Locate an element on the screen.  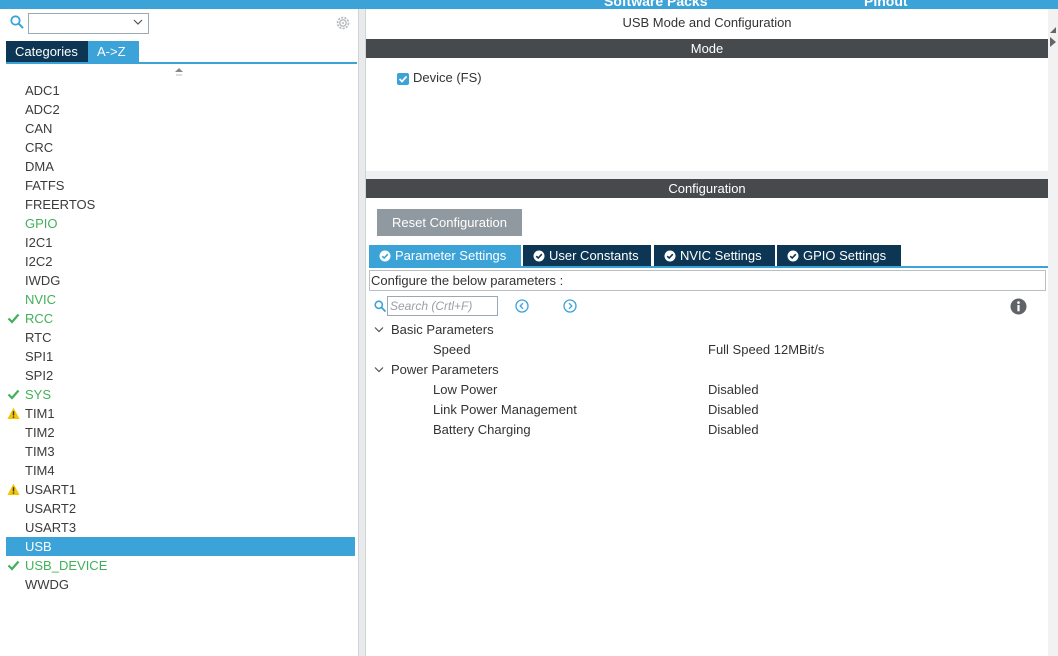
param-link-power-management-name: Link Power Management is located at coordinates (505, 410).